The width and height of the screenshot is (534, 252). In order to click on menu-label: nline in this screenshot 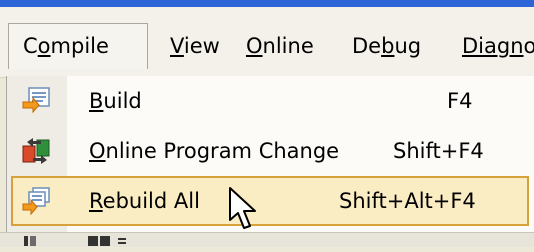, I will do `click(288, 46)`.